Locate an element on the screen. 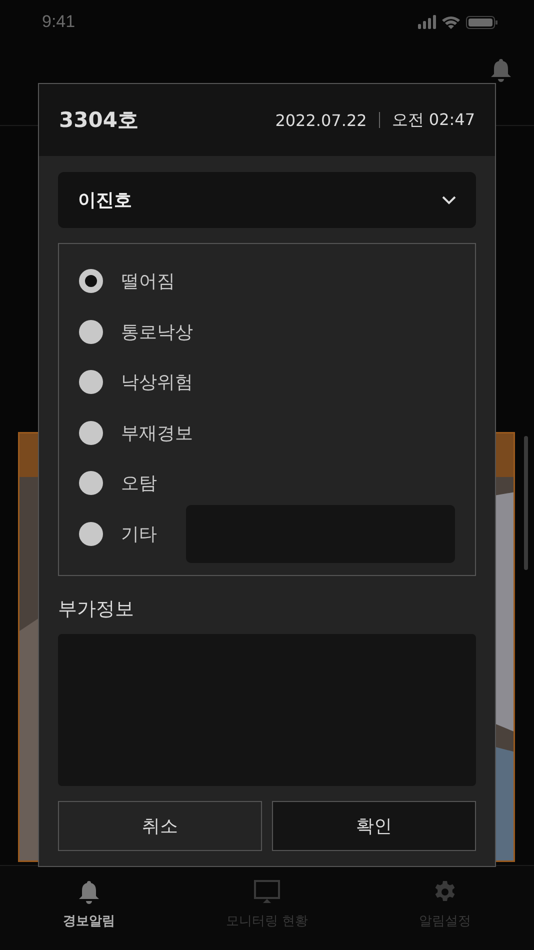 The image size is (534, 950). radio-option: 낙상위험 is located at coordinates (136, 382).